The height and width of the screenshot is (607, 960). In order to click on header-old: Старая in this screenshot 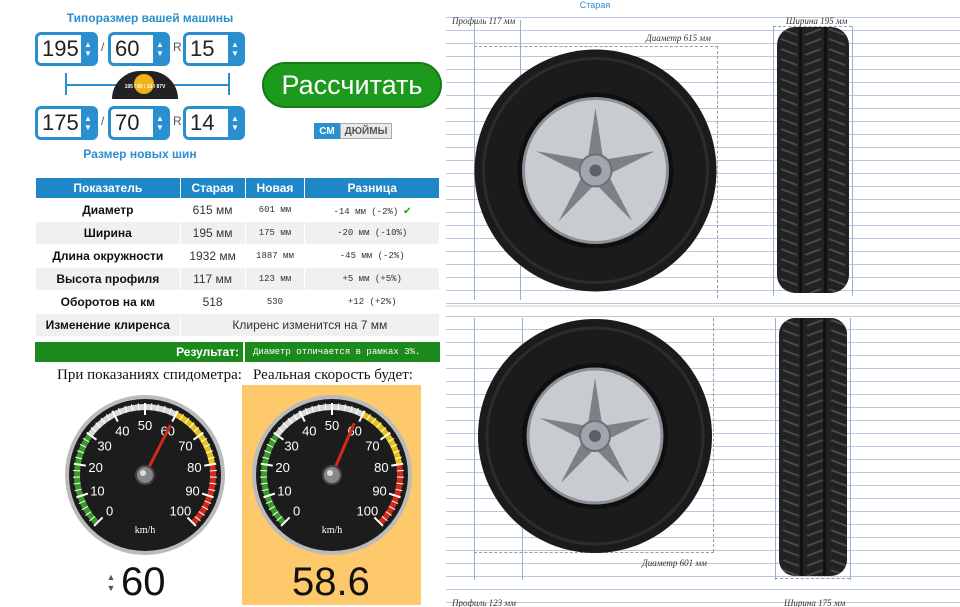, I will do `click(212, 188)`.